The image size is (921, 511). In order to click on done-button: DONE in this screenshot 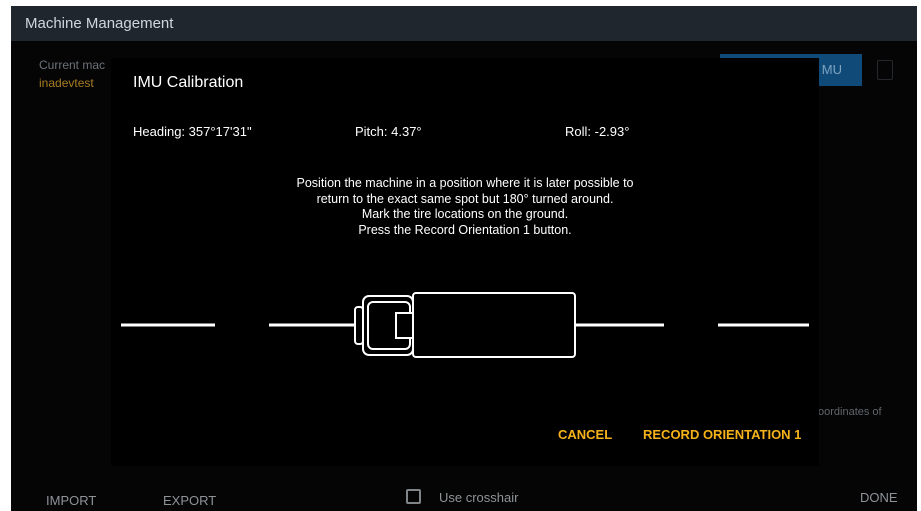, I will do `click(879, 497)`.